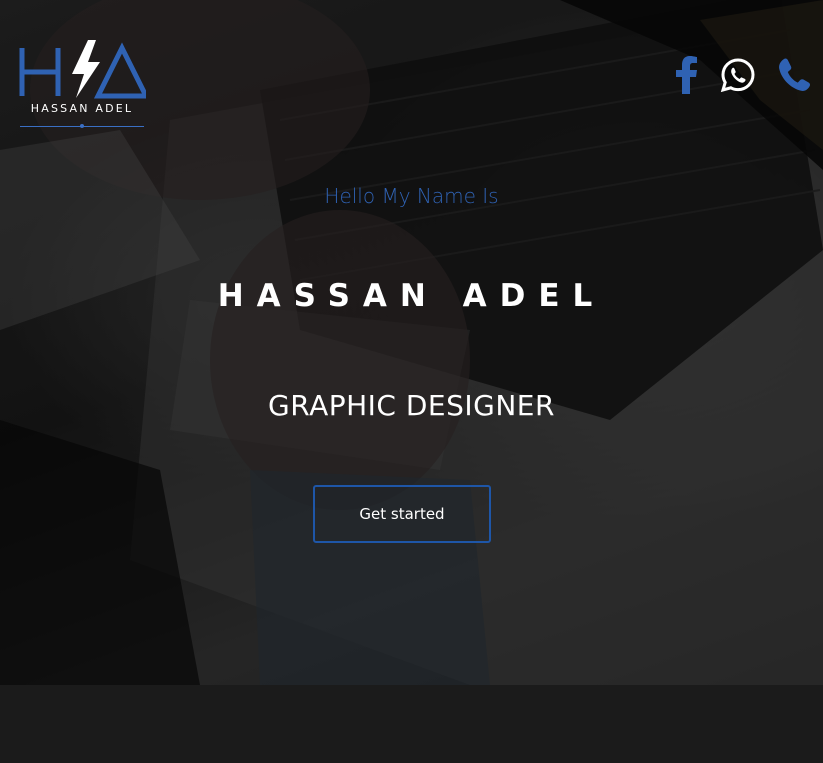 This screenshot has height=763, width=823. What do you see at coordinates (82, 126) in the screenshot?
I see `logo-divider-dot` at bounding box center [82, 126].